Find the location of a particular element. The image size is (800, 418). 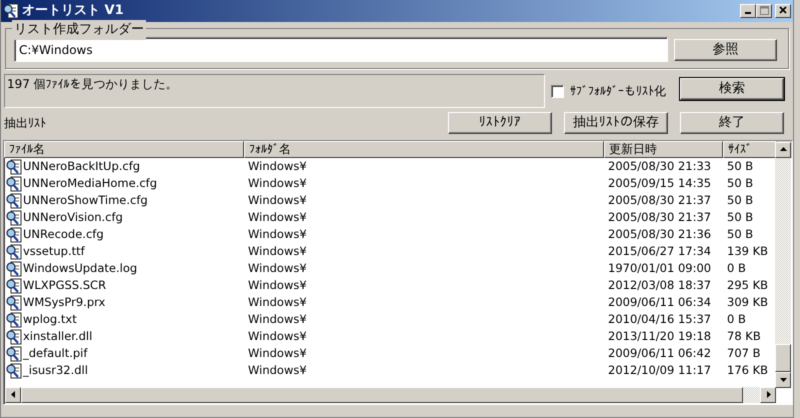

maximize-button is located at coordinates (764, 11).